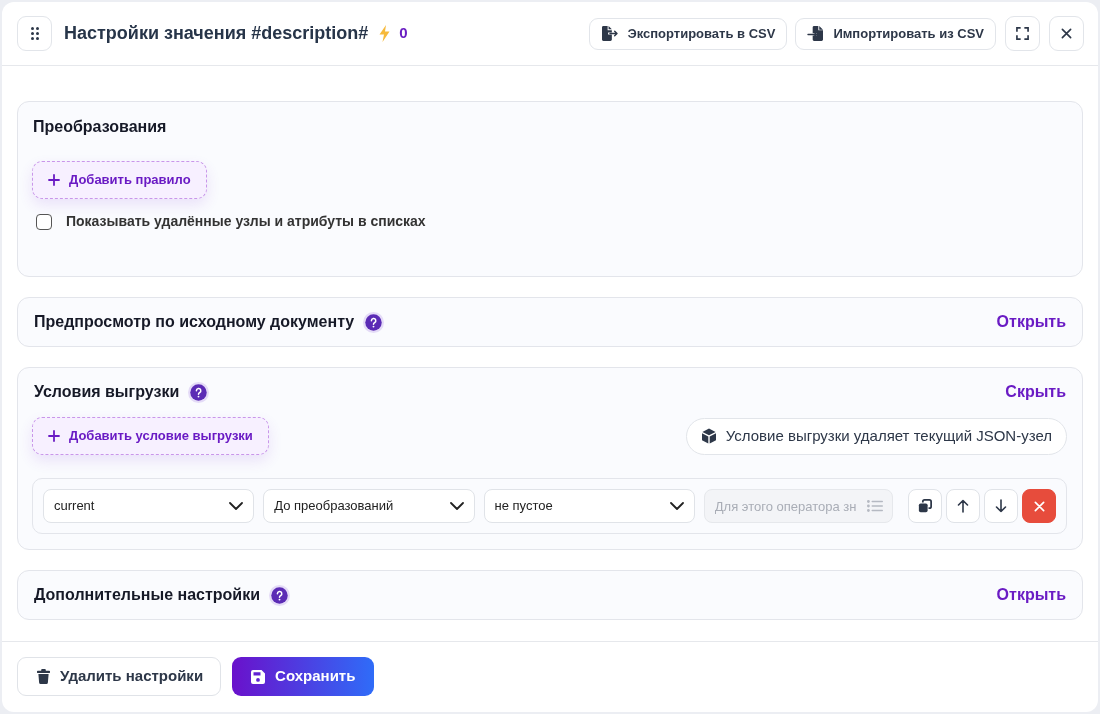 The image size is (1100, 714). I want to click on section-title: Дополнительные настройки, so click(147, 595).